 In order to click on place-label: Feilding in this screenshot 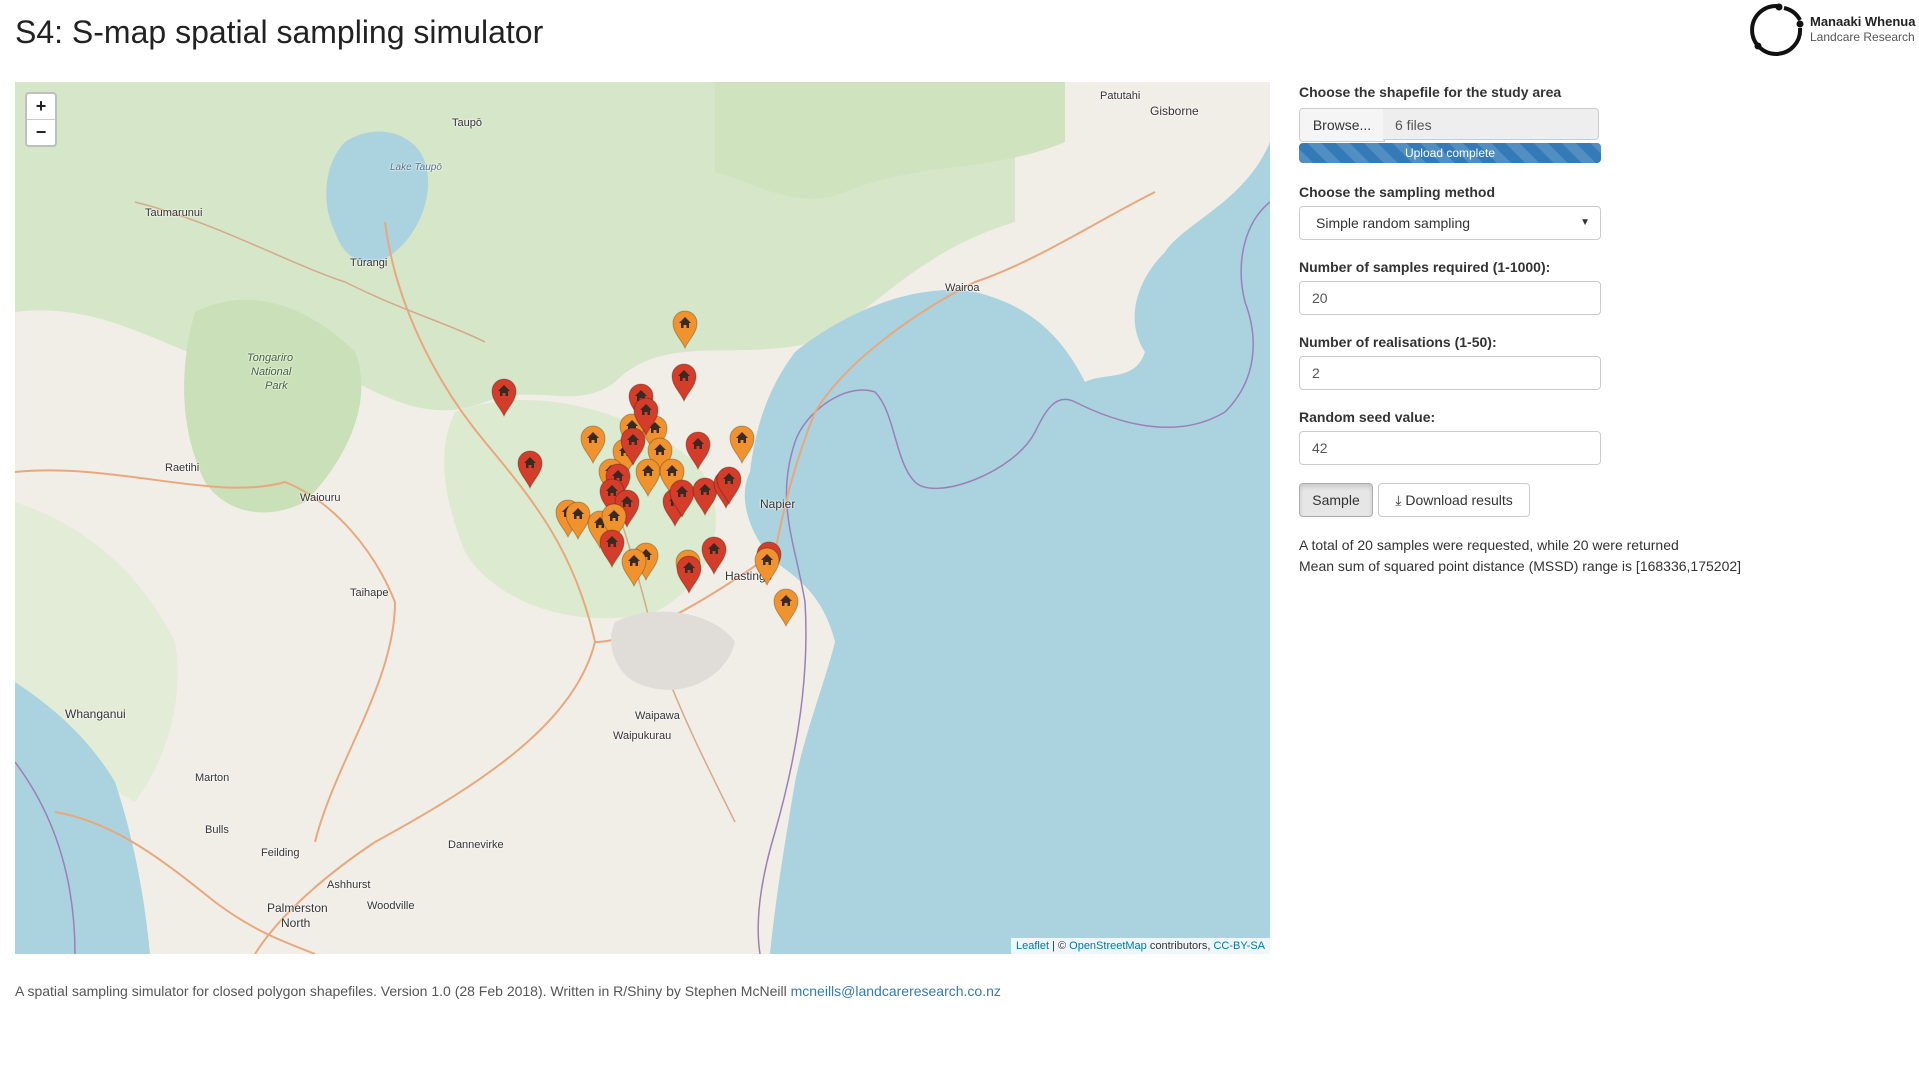, I will do `click(280, 853)`.